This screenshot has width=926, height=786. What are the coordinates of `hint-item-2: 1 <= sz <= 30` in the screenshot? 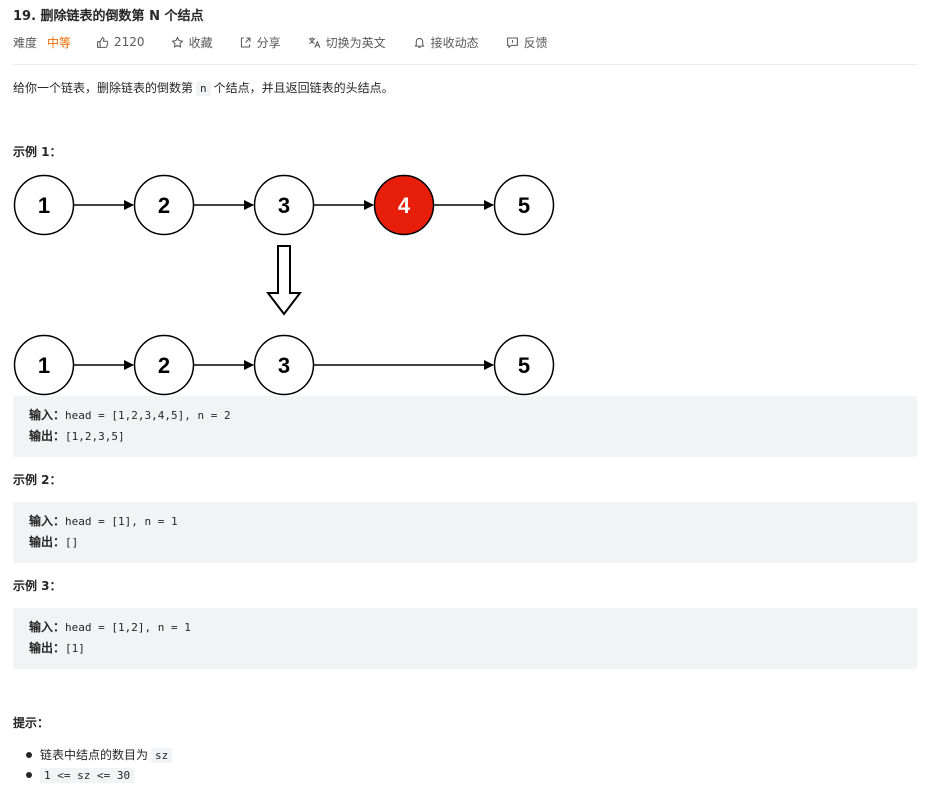 It's located at (94, 775).